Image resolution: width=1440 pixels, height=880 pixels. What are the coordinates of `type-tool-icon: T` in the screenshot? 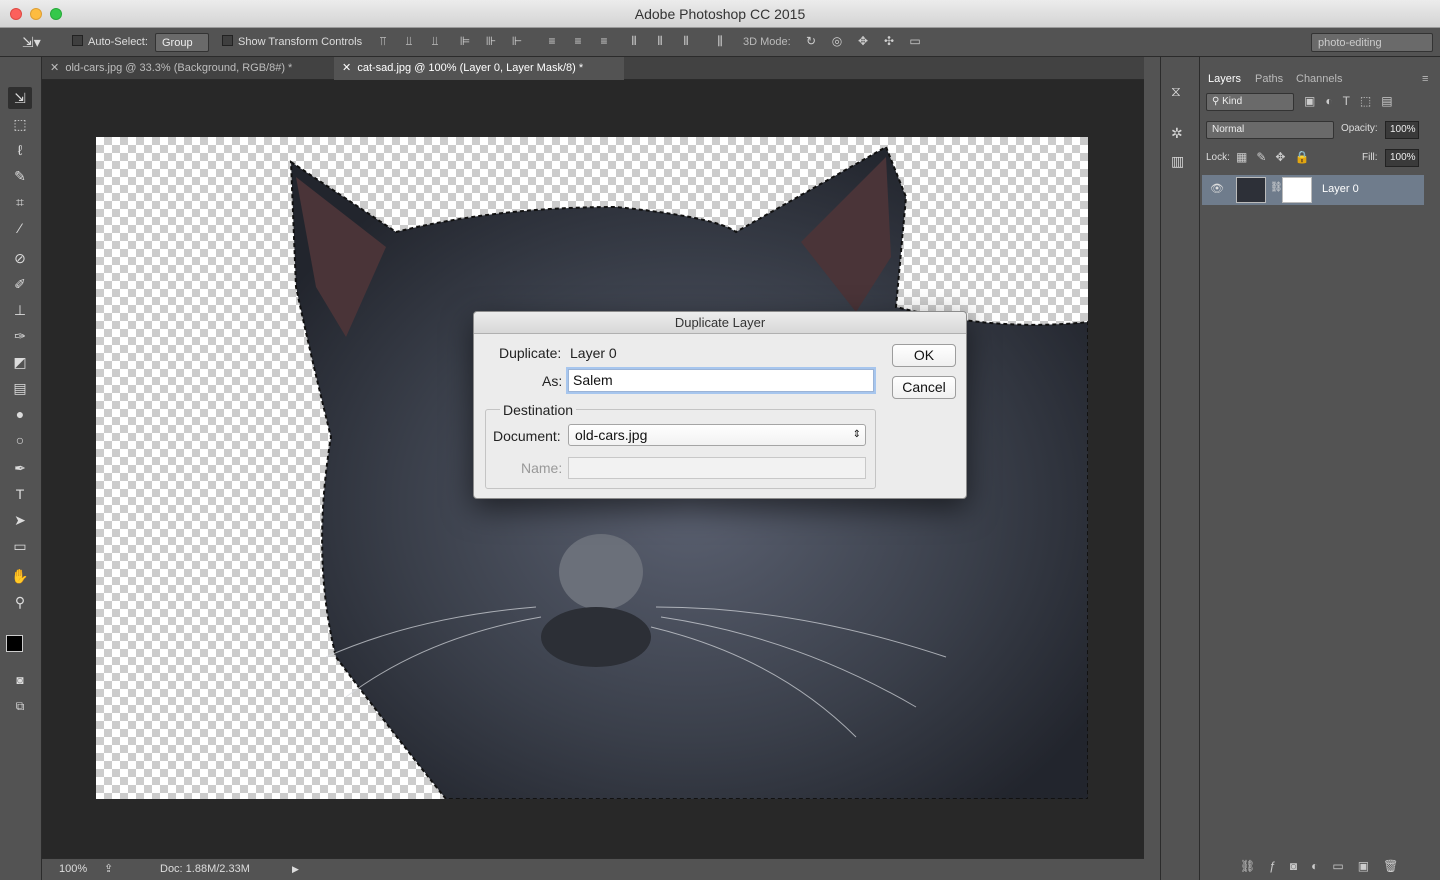 It's located at (20, 494).